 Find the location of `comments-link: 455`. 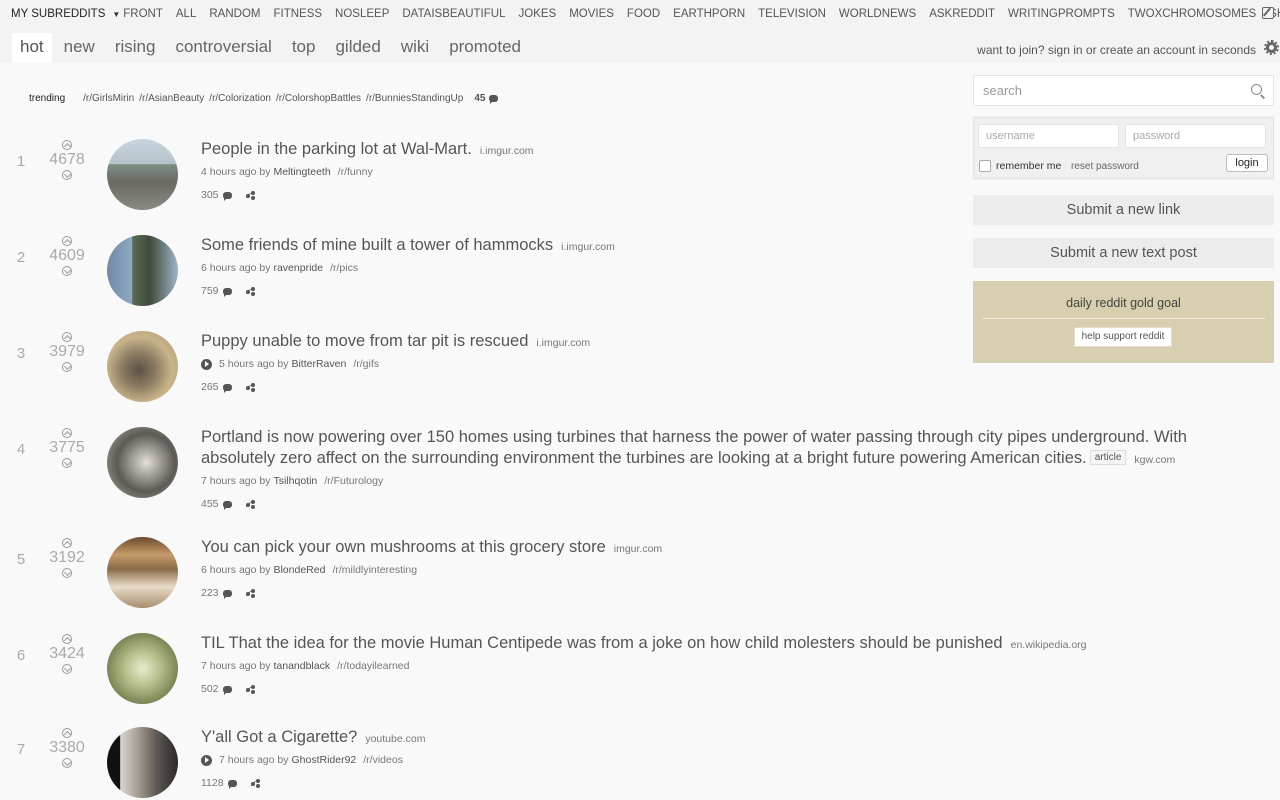

comments-link: 455 is located at coordinates (216, 504).